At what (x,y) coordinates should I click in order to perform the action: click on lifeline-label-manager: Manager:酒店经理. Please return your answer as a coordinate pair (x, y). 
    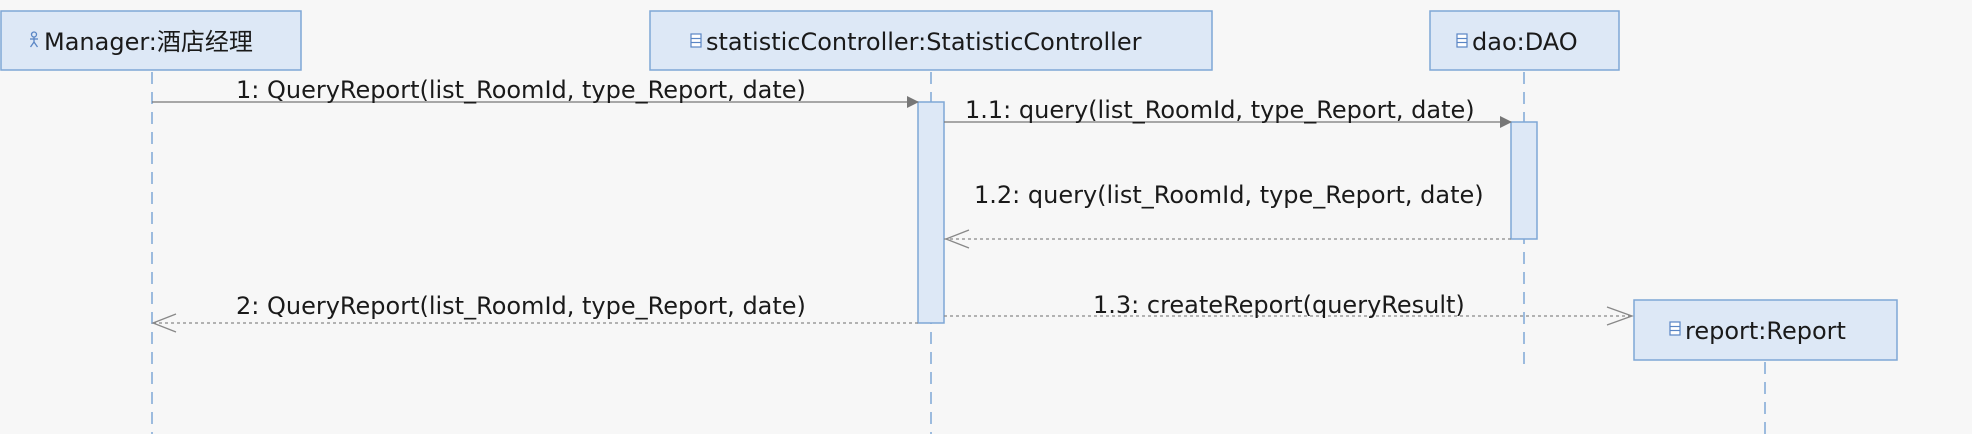
    Looking at the image, I should click on (148, 42).